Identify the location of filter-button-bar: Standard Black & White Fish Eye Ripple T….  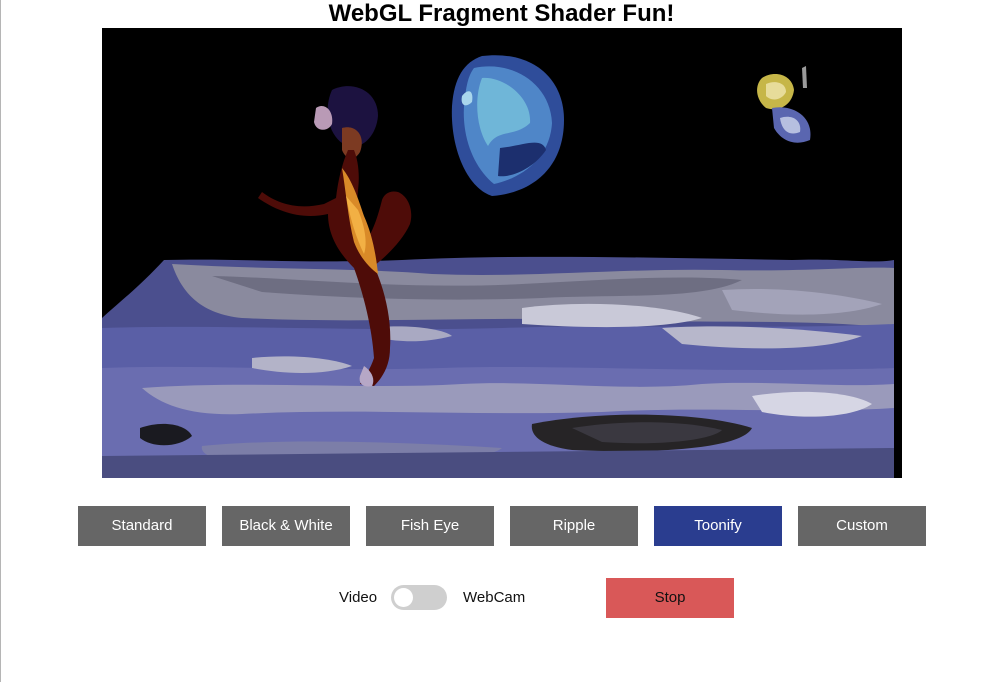
(503, 526).